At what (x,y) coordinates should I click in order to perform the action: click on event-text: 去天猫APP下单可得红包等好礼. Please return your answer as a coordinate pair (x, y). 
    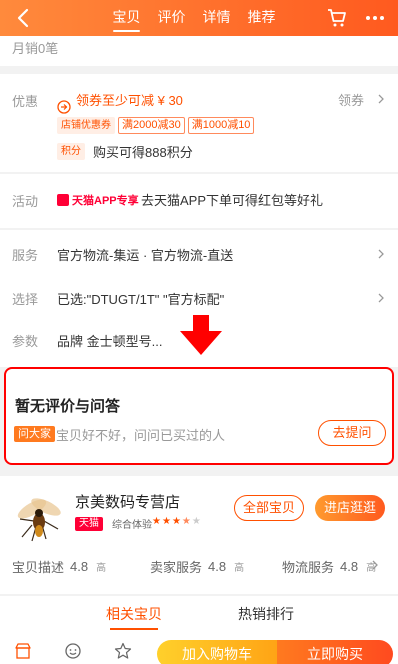
    Looking at the image, I should click on (232, 200).